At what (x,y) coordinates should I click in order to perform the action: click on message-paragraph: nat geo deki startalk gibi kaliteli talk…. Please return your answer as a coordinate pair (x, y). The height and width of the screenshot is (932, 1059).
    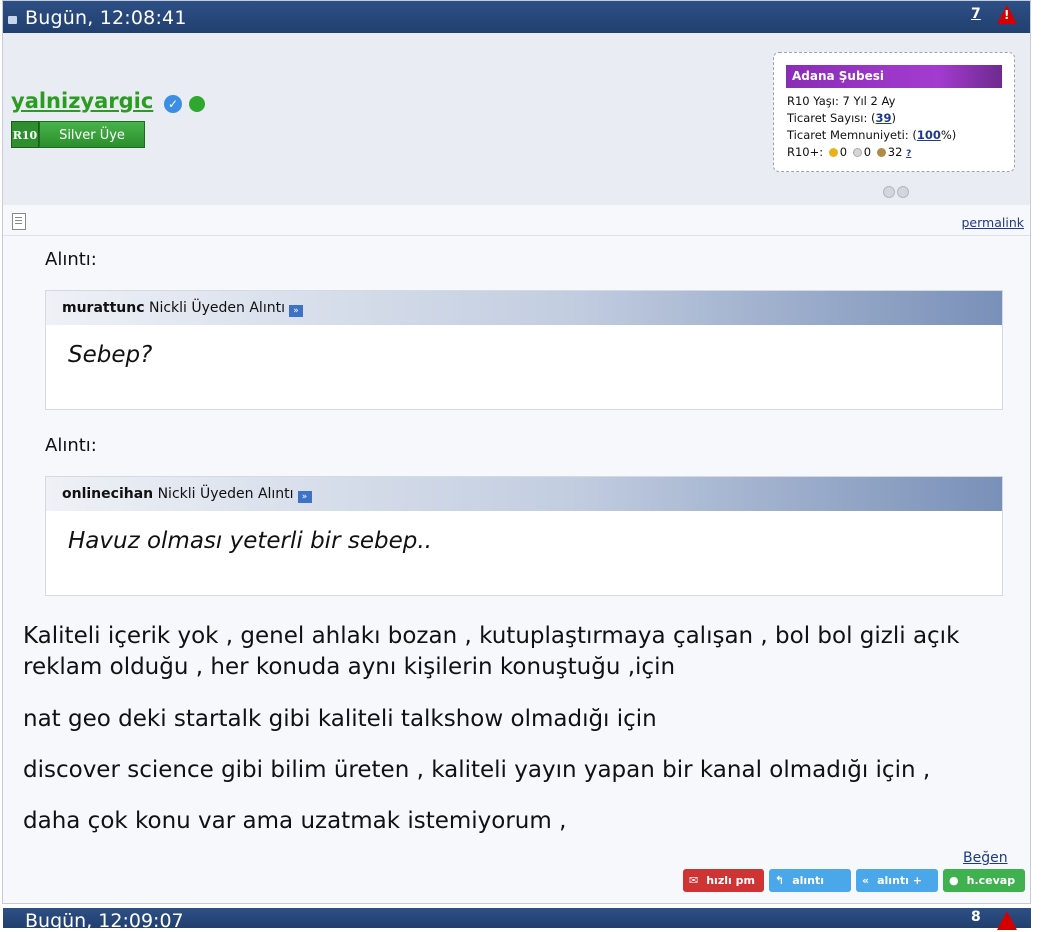
    Looking at the image, I should click on (340, 719).